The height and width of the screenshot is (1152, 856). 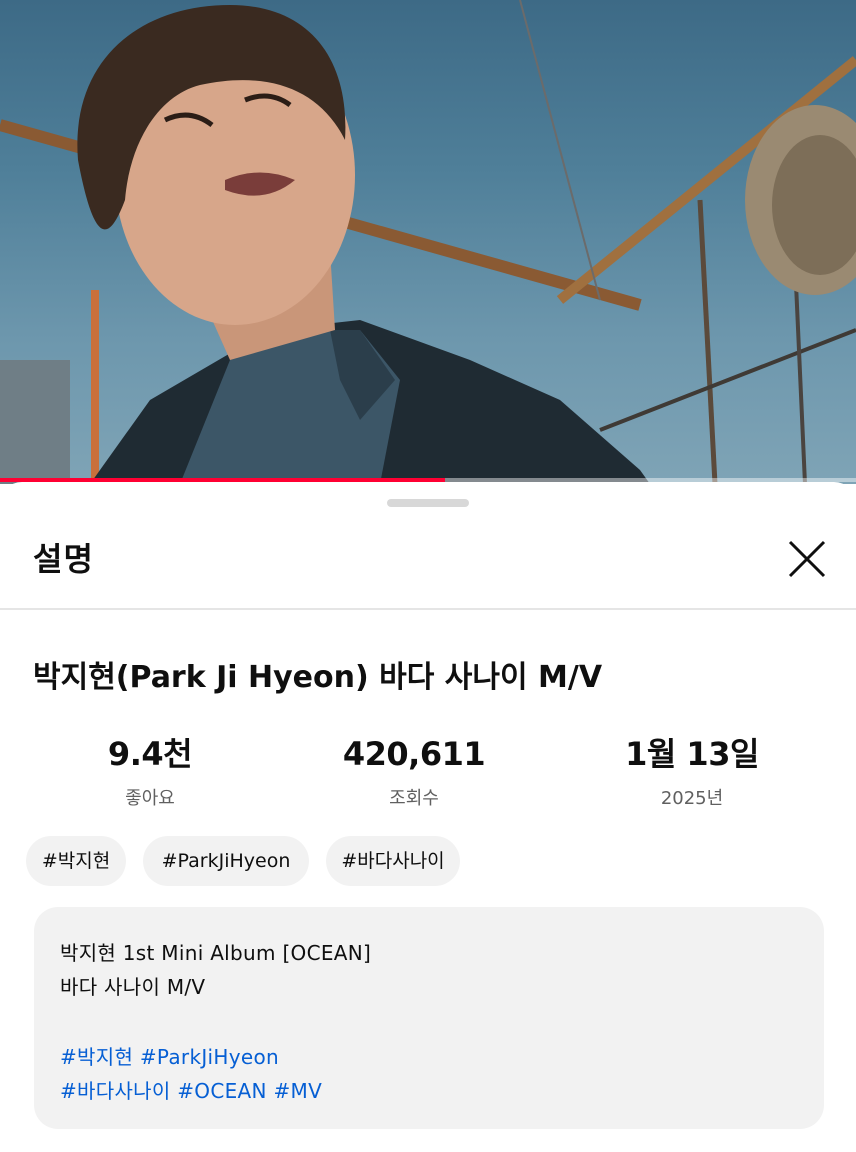 I want to click on upload-date: 1월 13일, so click(x=692, y=754).